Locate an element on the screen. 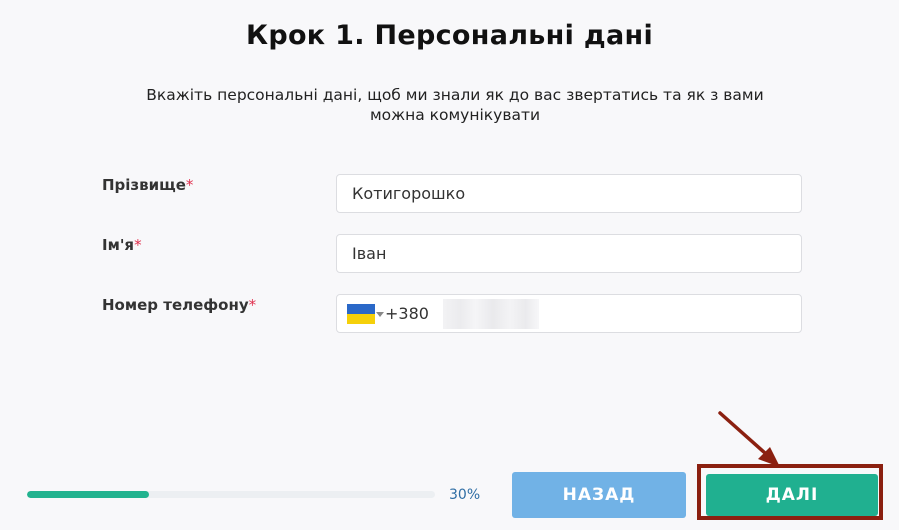  name-field is located at coordinates (569, 253).